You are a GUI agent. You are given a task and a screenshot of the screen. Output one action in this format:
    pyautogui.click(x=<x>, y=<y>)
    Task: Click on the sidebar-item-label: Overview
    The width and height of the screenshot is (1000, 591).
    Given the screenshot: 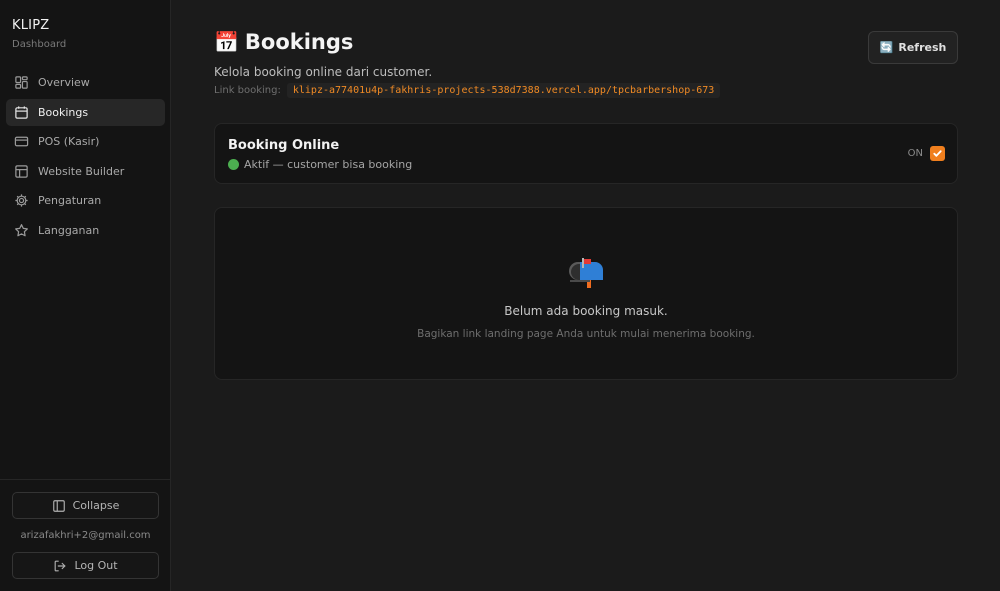 What is the action you would take?
    pyautogui.click(x=64, y=82)
    